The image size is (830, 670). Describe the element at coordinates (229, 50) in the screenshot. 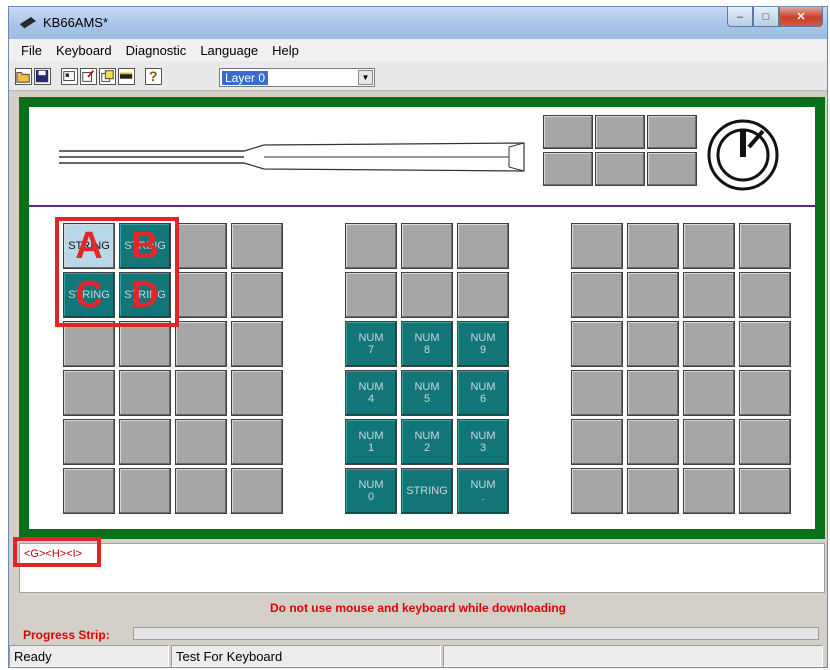

I see `menu-language: Language` at that location.